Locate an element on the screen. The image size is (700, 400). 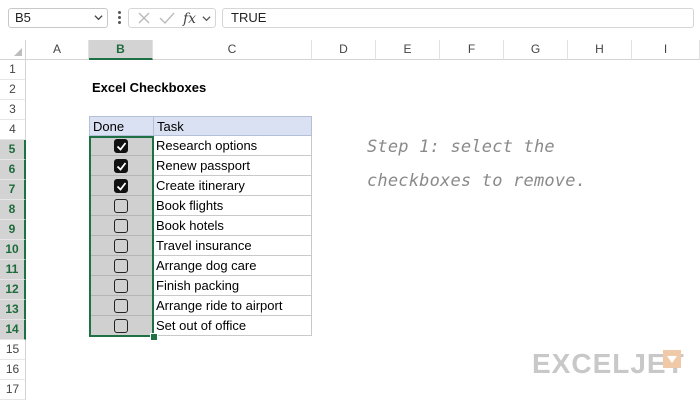
row-header-6: 6 is located at coordinates (13, 170).